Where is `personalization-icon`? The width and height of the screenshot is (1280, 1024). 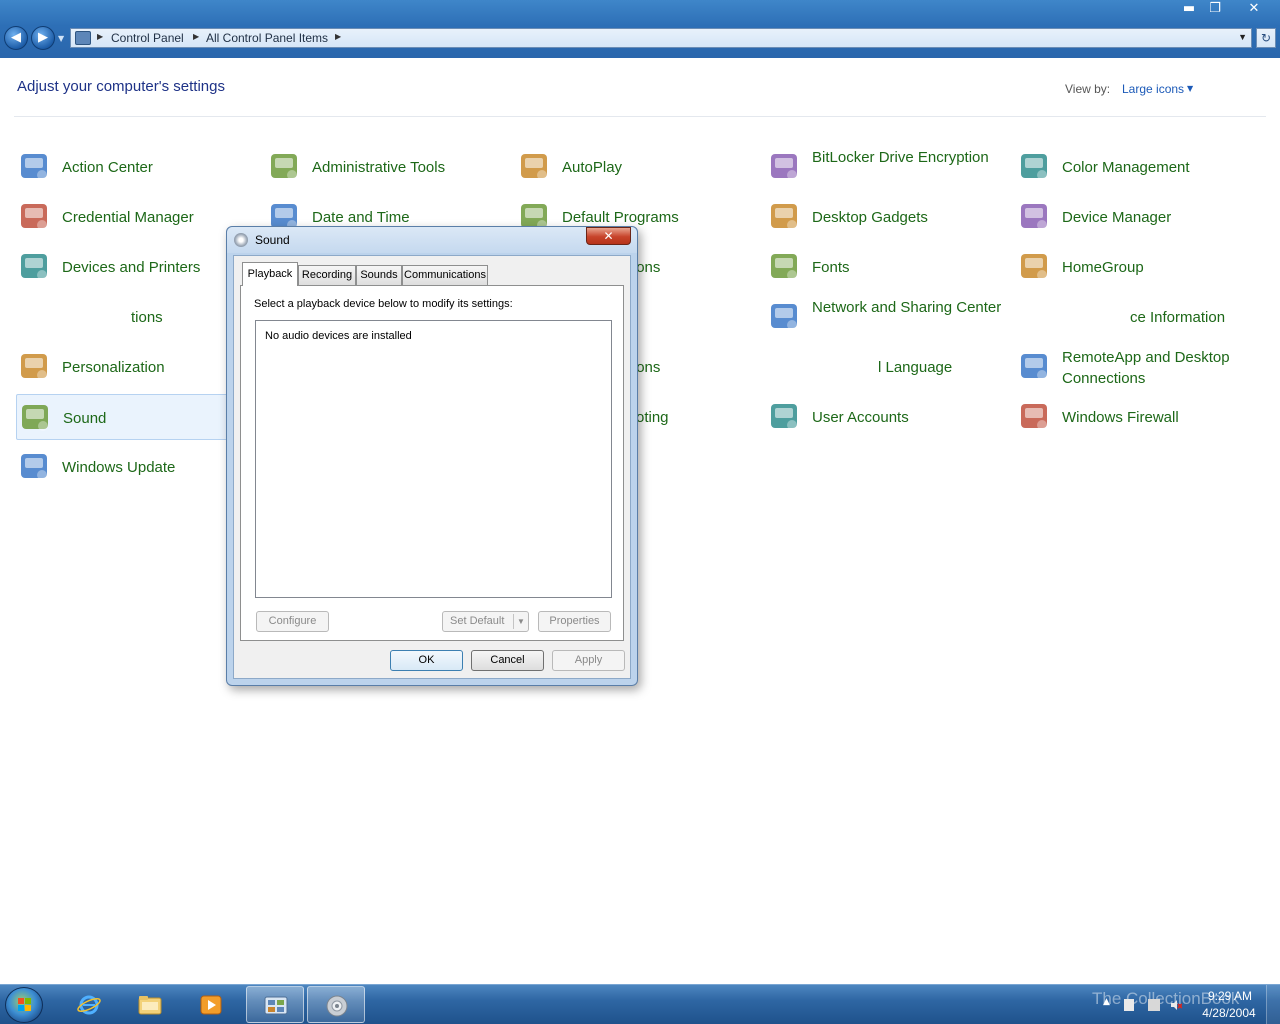
personalization-icon is located at coordinates (34, 367).